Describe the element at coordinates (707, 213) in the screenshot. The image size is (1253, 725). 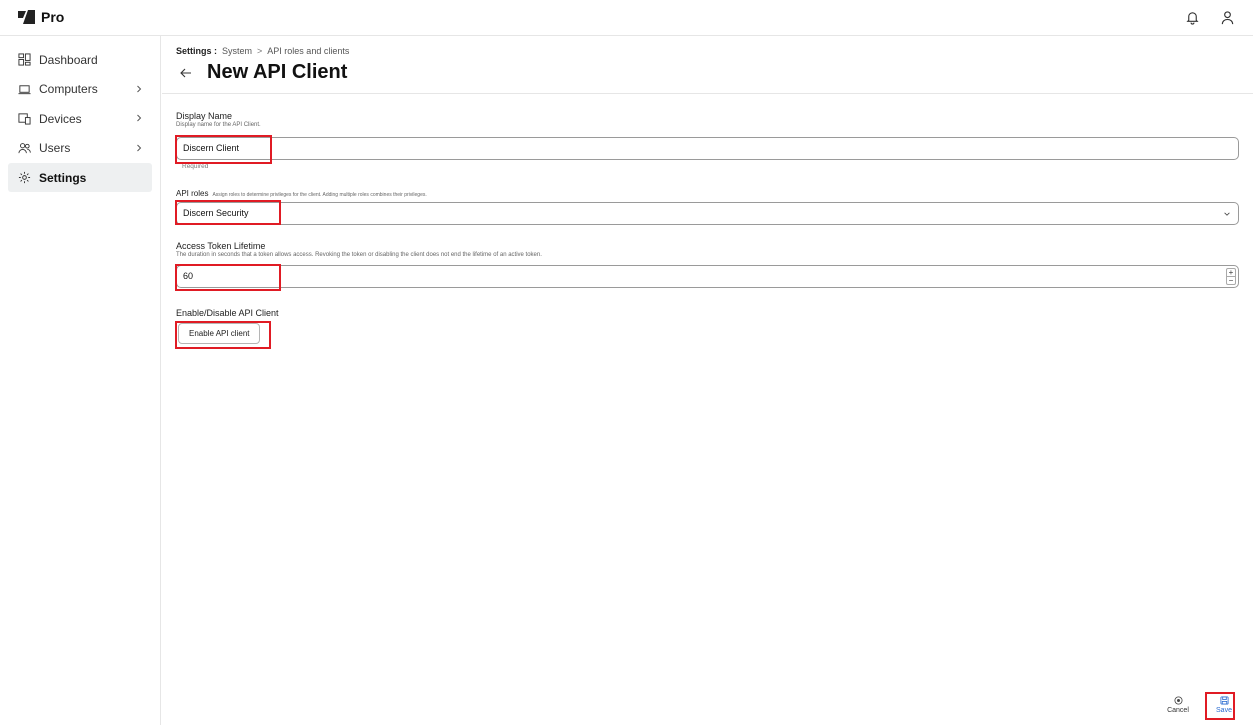
I see `api-roles-select: Discern Security` at that location.